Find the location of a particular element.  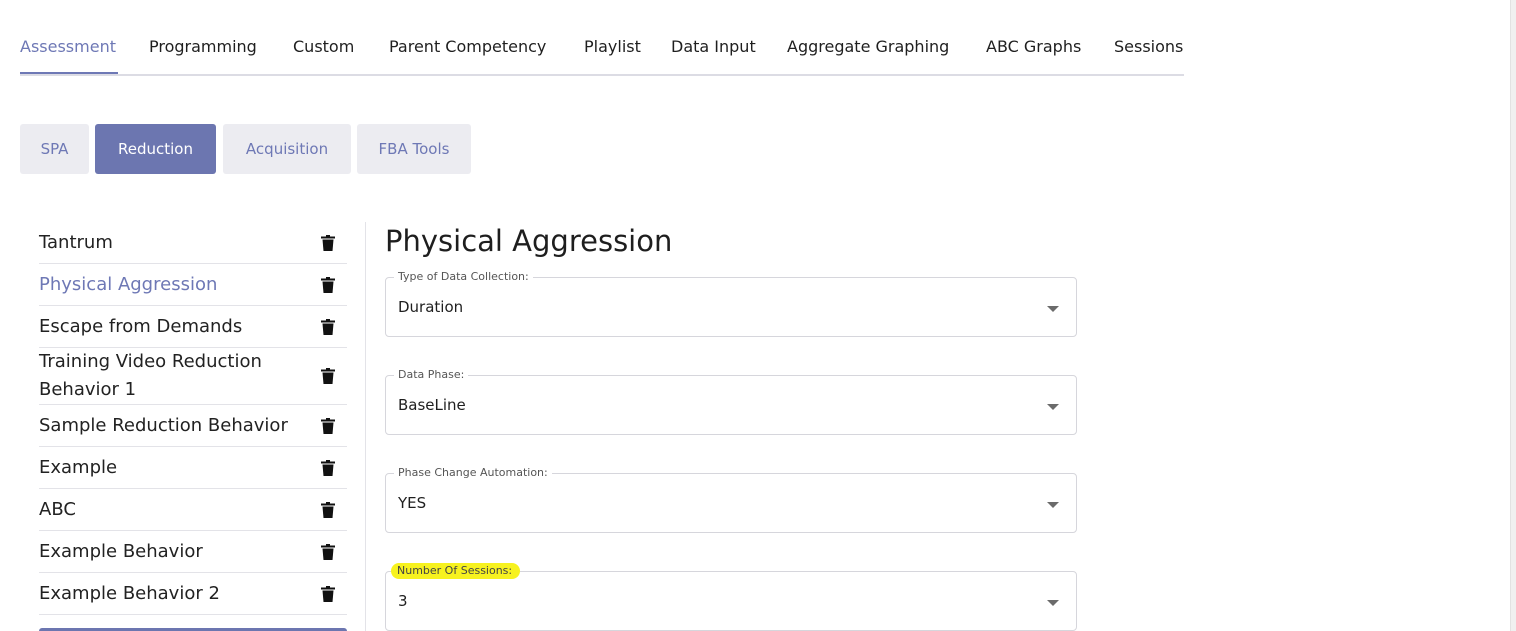

behavior-label: Training Video Reduction Behavior 1 is located at coordinates (150, 375).